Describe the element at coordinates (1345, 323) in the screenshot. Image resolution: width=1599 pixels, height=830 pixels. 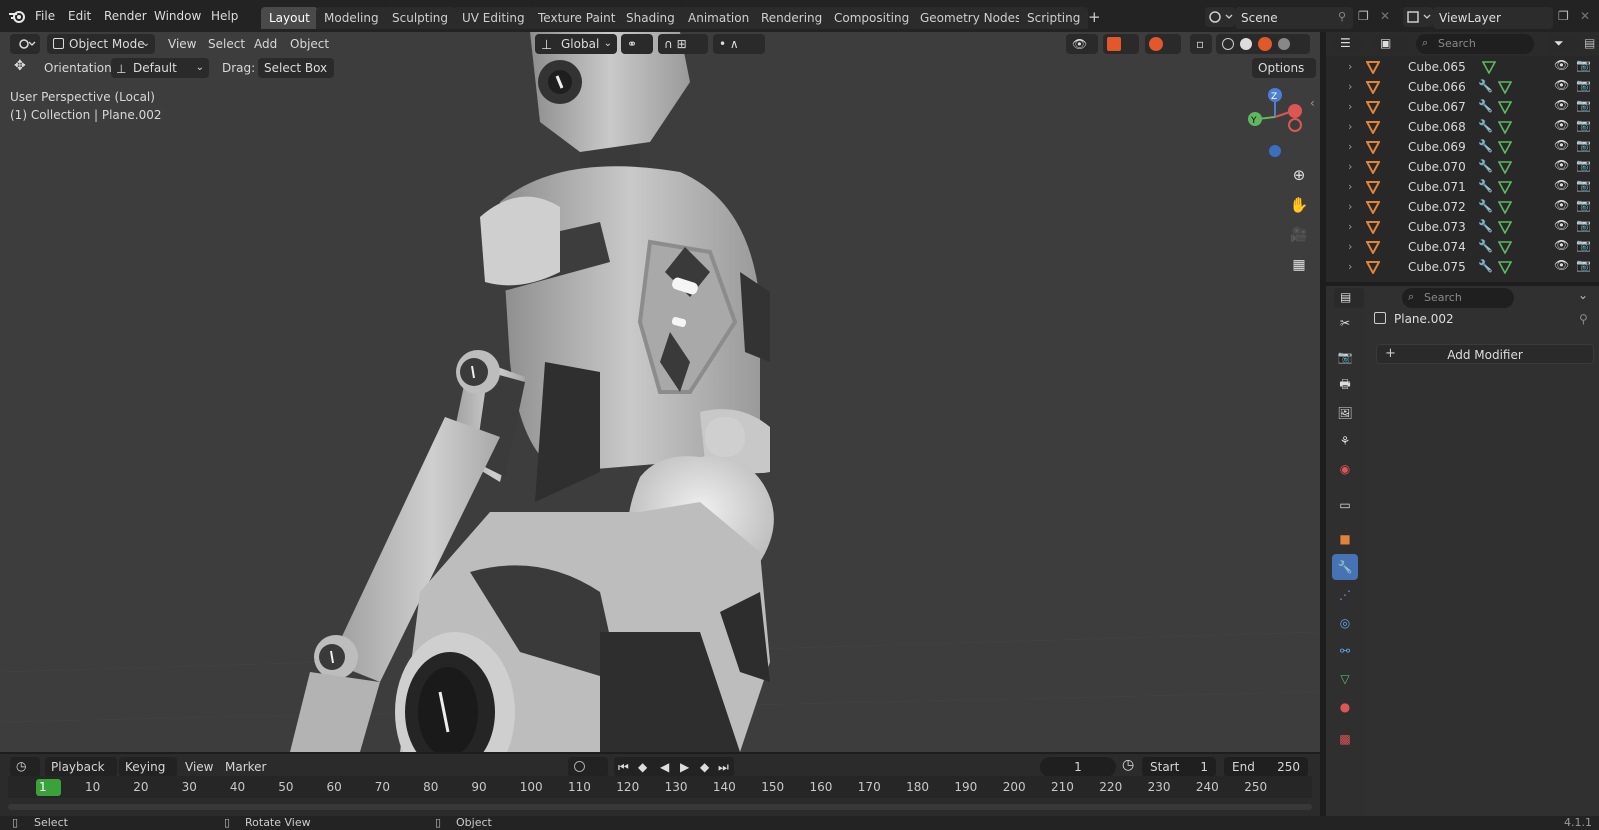
I see `tool-tab: ✂` at that location.